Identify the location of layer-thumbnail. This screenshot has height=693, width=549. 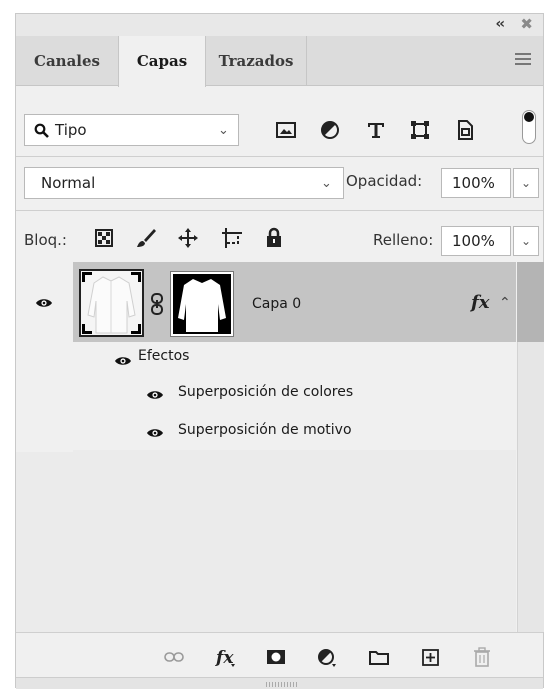
(111, 303).